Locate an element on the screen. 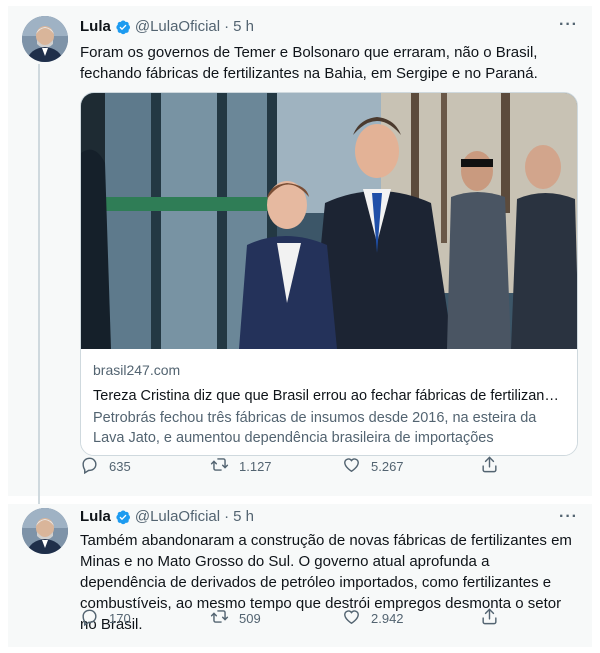 This screenshot has width=600, height=653. reply-button: 635 is located at coordinates (105, 466).